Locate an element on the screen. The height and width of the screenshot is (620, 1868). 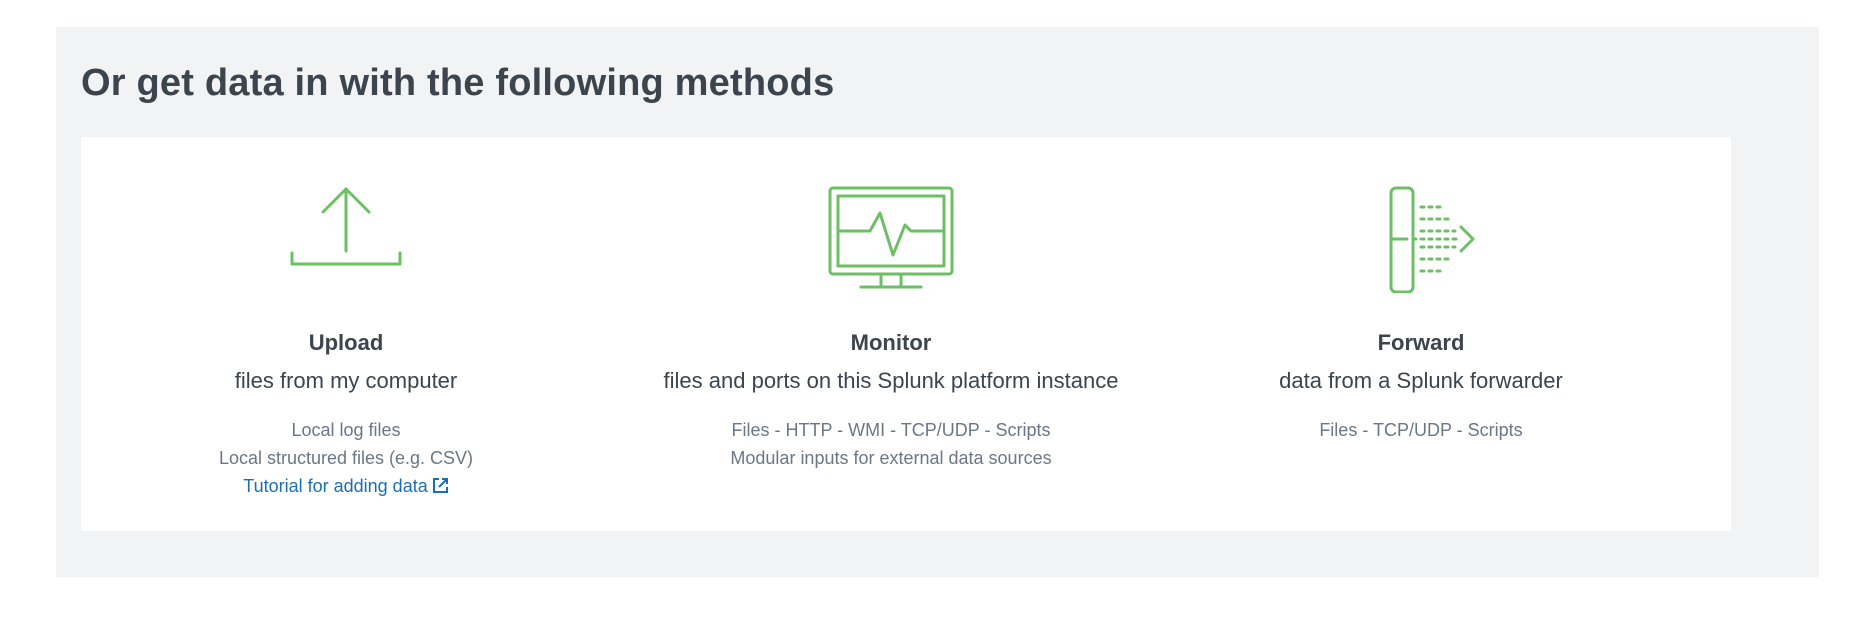
upload-detail-line: Local log files is located at coordinates (346, 430).